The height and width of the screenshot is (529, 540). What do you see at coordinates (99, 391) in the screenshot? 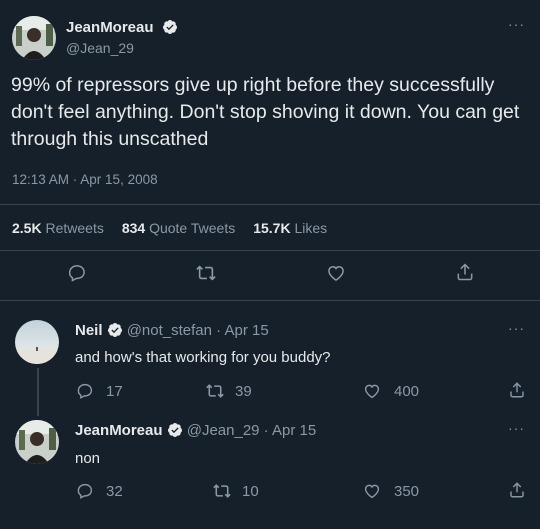
I see `reply-reply-button: 17` at bounding box center [99, 391].